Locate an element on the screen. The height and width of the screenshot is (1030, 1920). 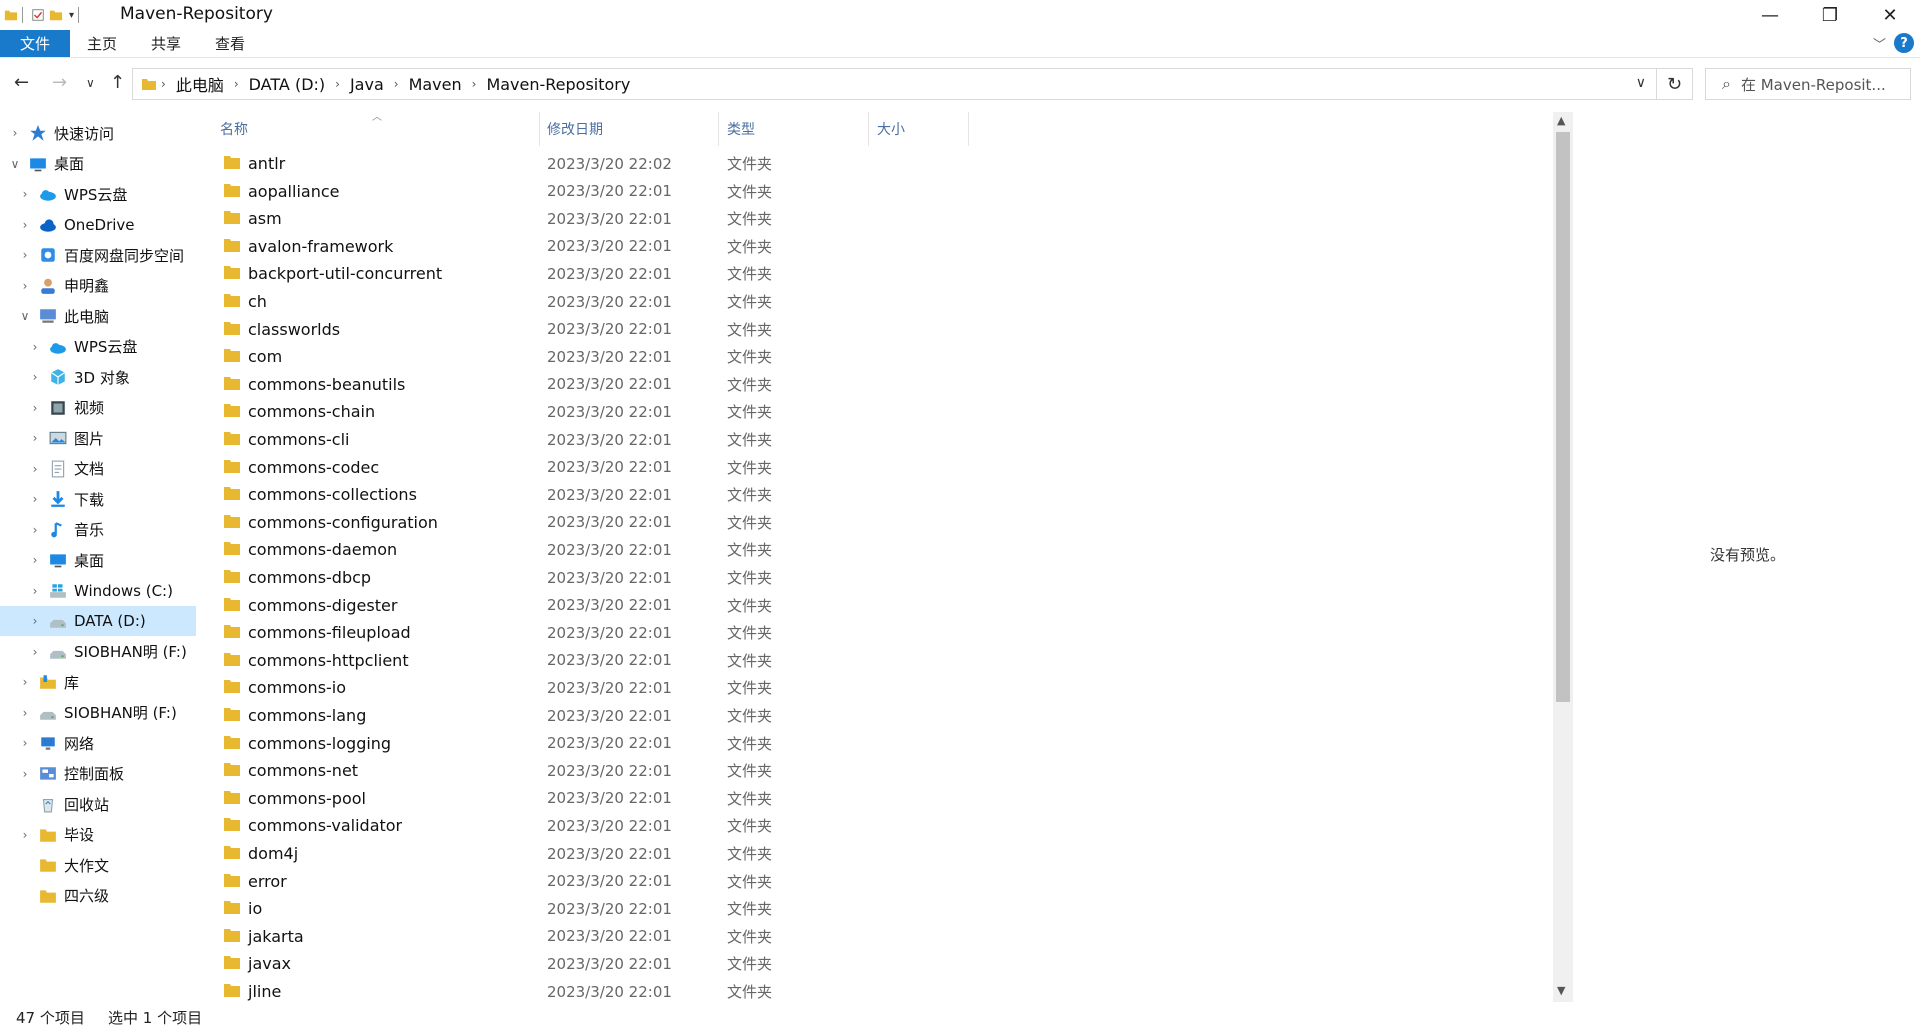
expand-ribbon-icon: ﹀ is located at coordinates (1879, 43).